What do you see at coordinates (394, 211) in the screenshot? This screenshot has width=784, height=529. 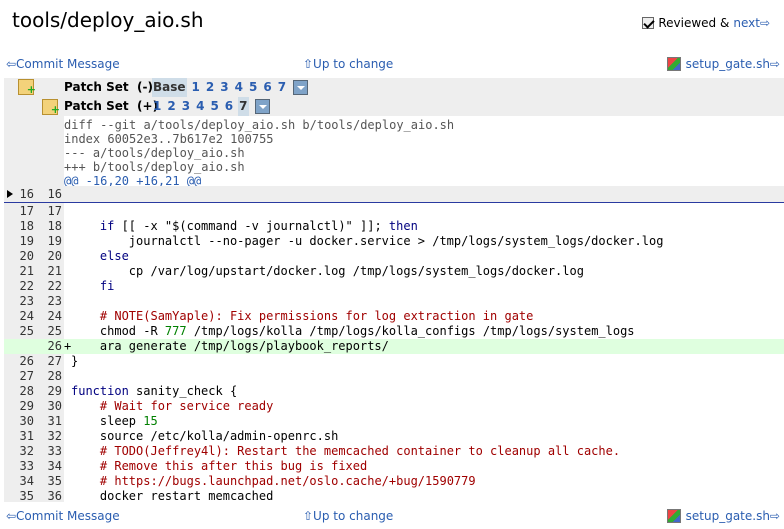 I see `diff-line: 17 17` at bounding box center [394, 211].